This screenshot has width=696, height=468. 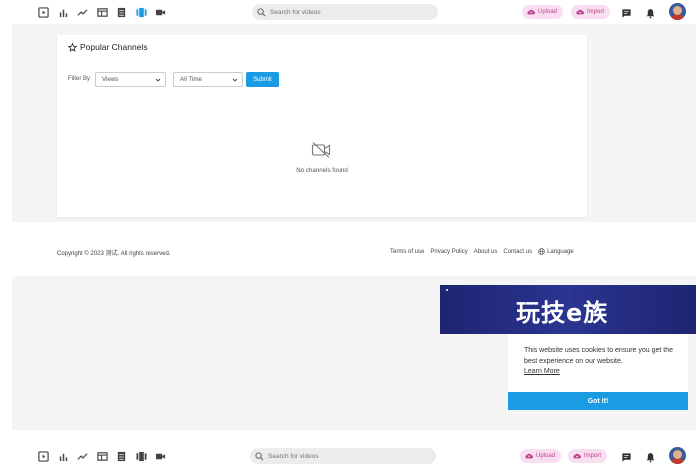 I want to click on sort-by-value: Views, so click(x=110, y=79).